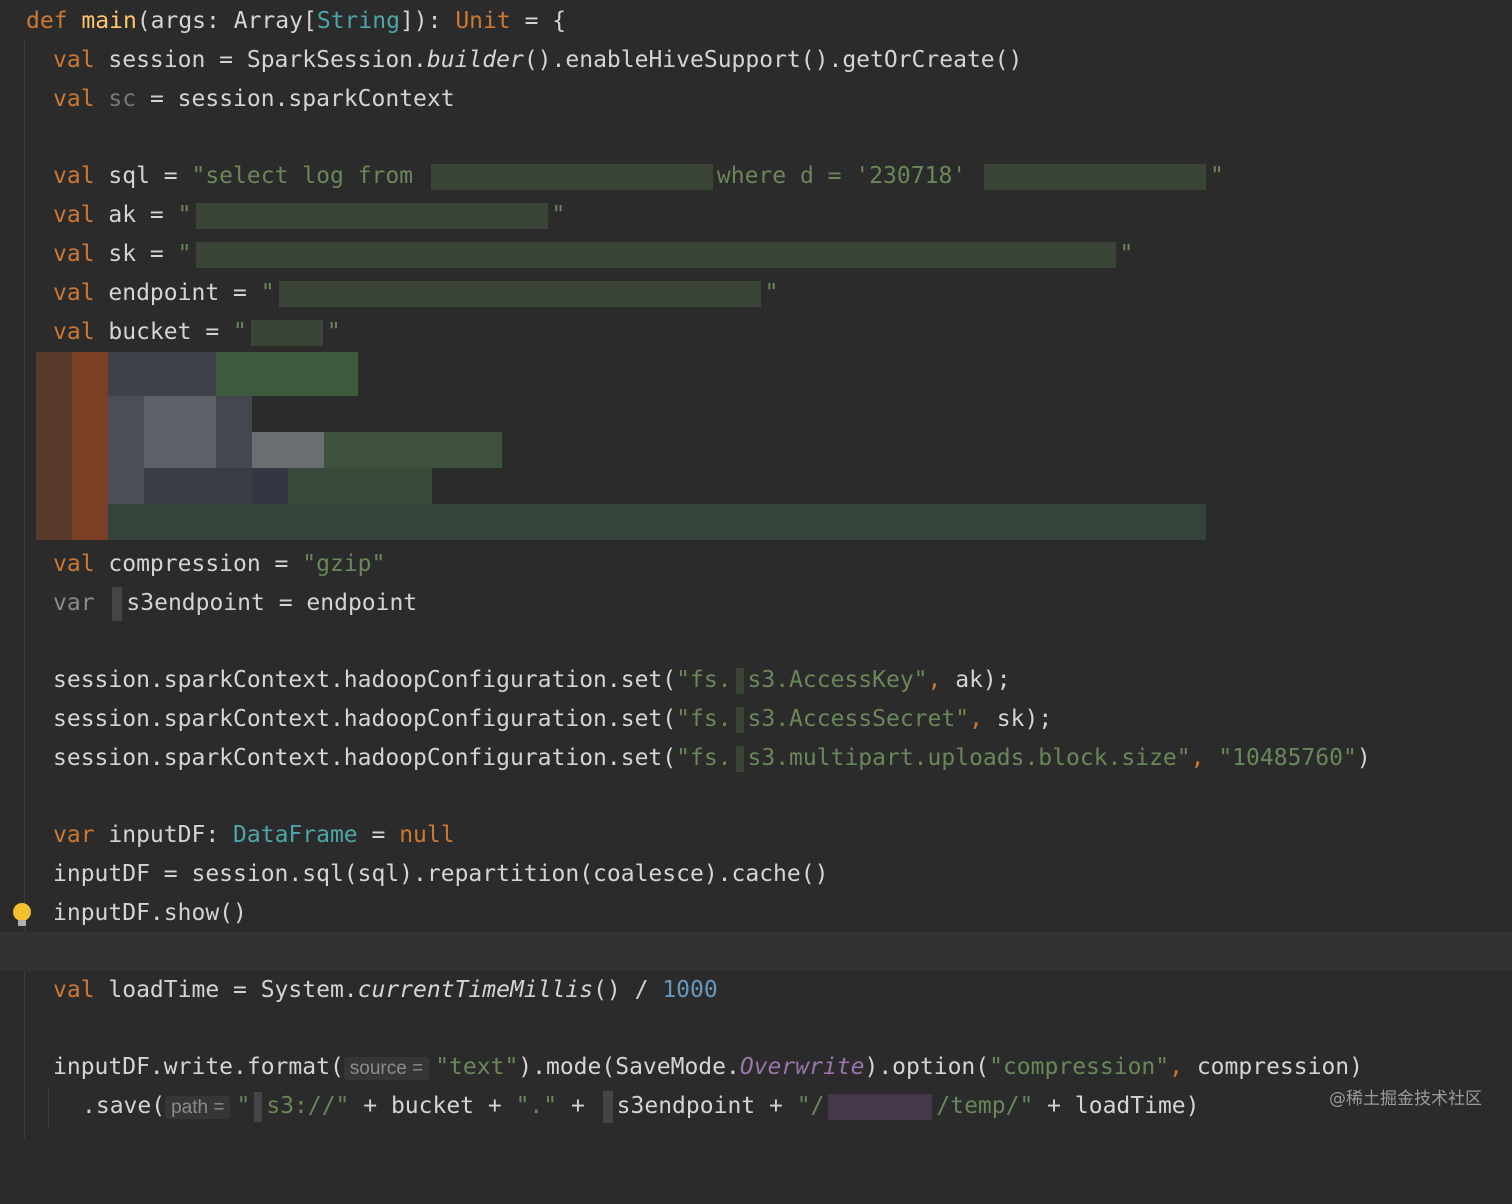  I want to click on watermark: @稀土掘金技术社区, so click(1405, 1099).